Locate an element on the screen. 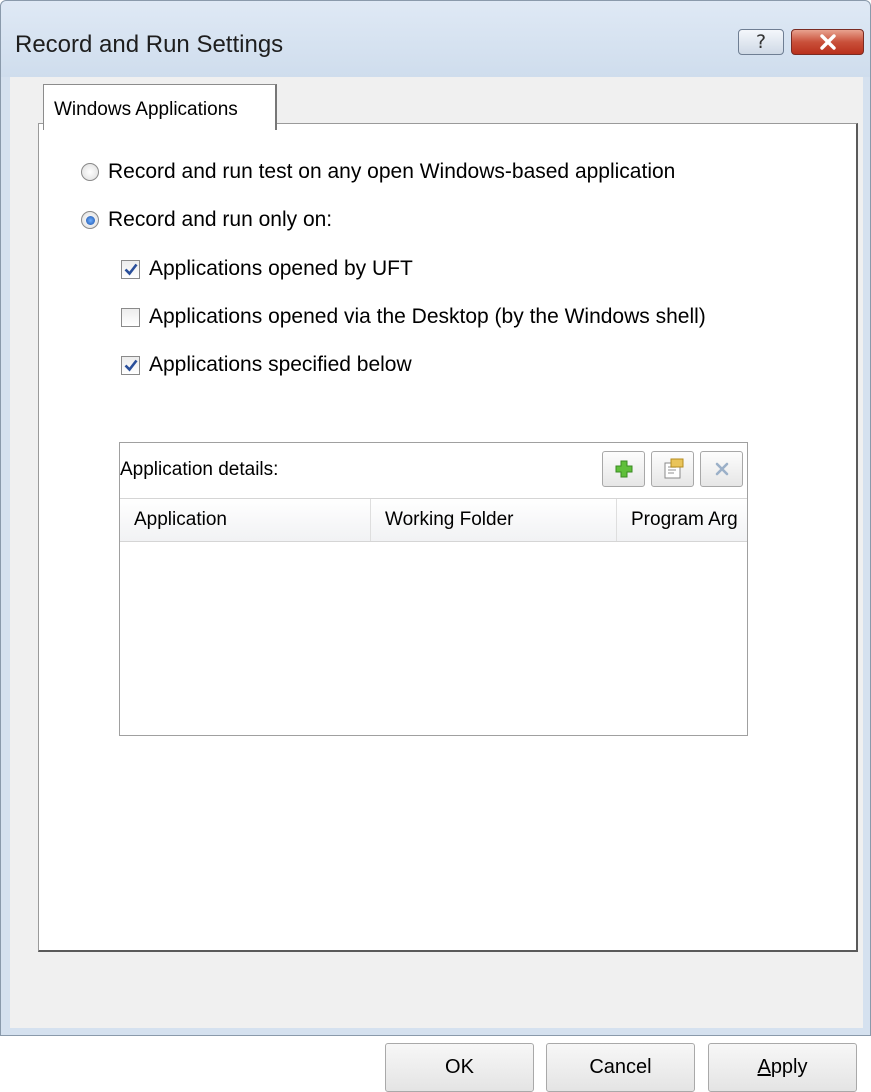 This screenshot has width=871, height=1092. close-button is located at coordinates (827, 42).